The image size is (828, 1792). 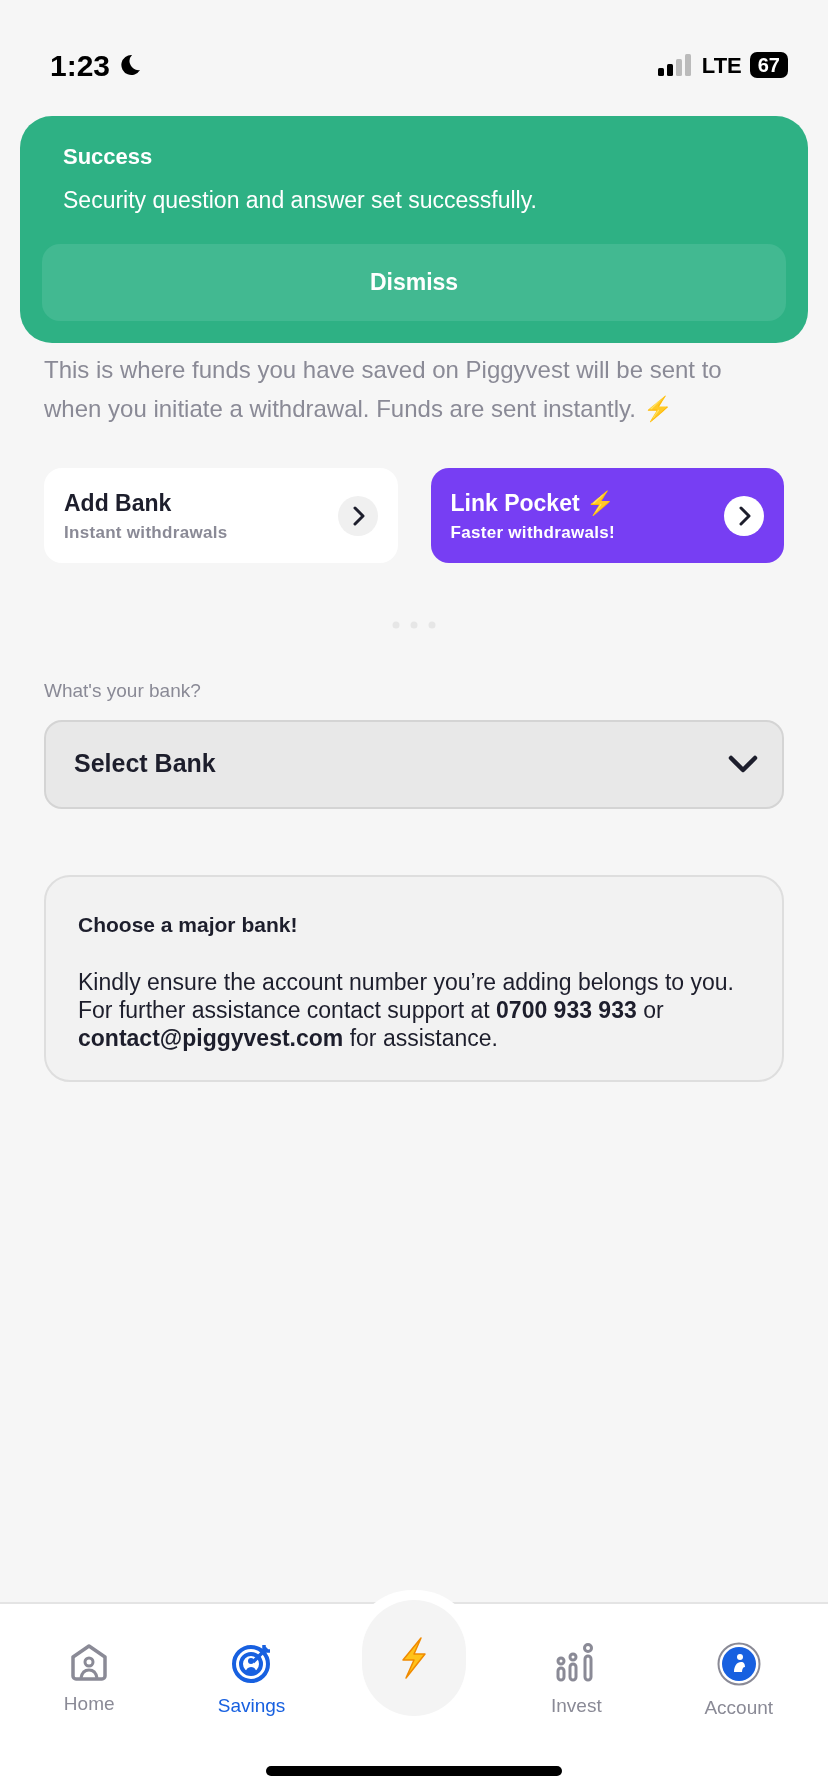 I want to click on battery-indicator: 67, so click(x=768, y=65).